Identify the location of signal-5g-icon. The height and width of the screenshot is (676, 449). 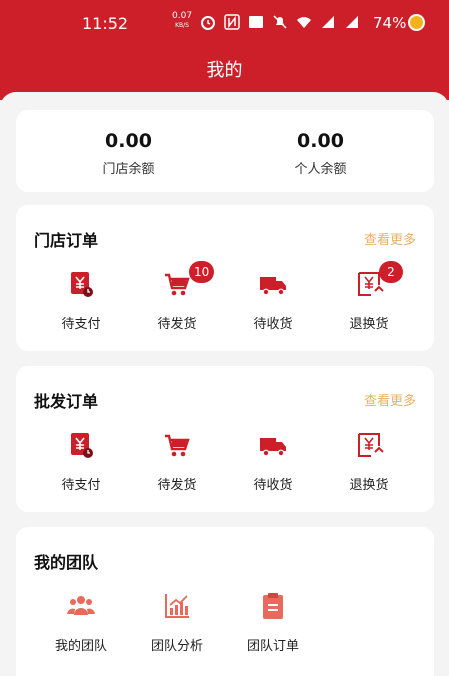
(352, 22).